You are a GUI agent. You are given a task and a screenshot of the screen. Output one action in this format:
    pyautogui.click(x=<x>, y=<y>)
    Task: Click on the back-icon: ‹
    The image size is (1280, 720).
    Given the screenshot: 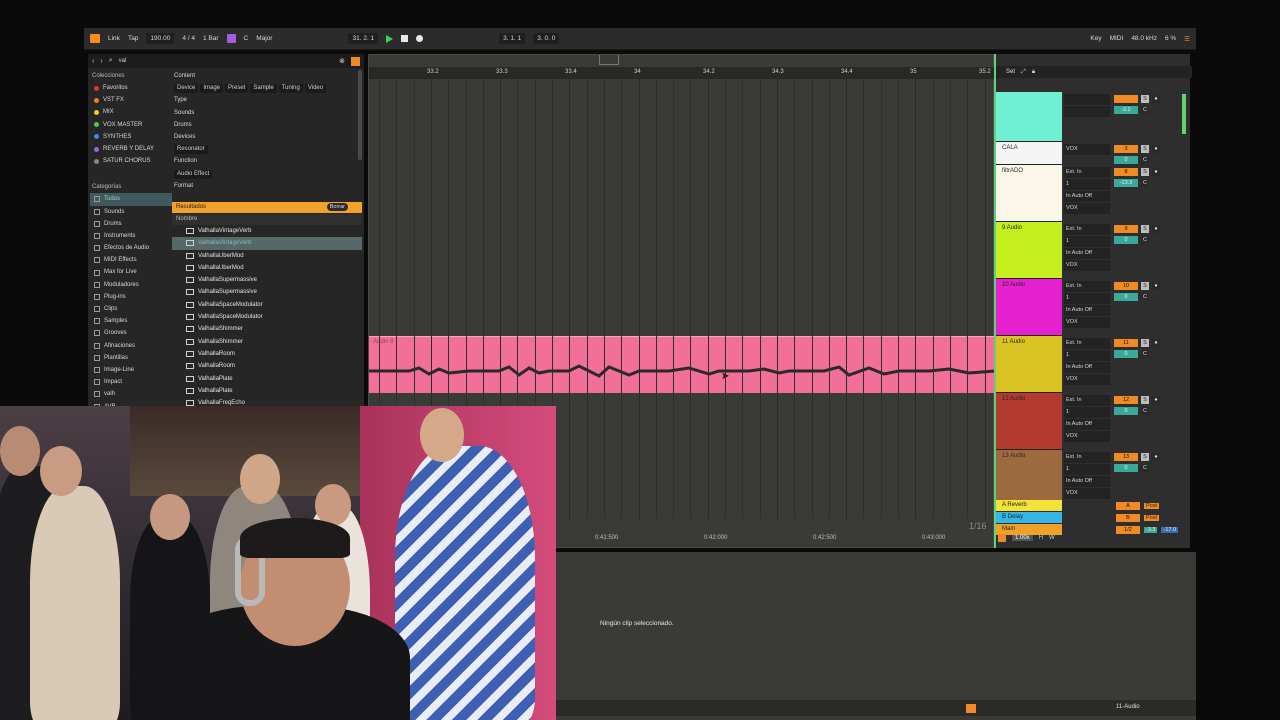 What is the action you would take?
    pyautogui.click(x=93, y=61)
    